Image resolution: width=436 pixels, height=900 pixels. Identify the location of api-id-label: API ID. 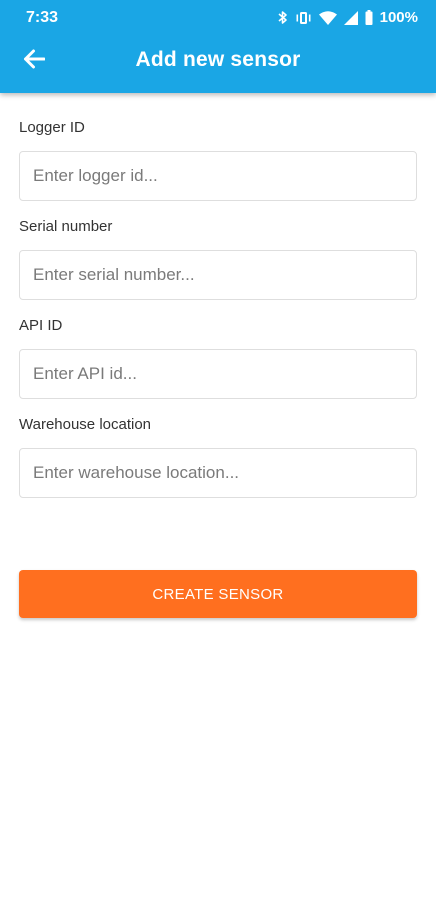
(41, 325).